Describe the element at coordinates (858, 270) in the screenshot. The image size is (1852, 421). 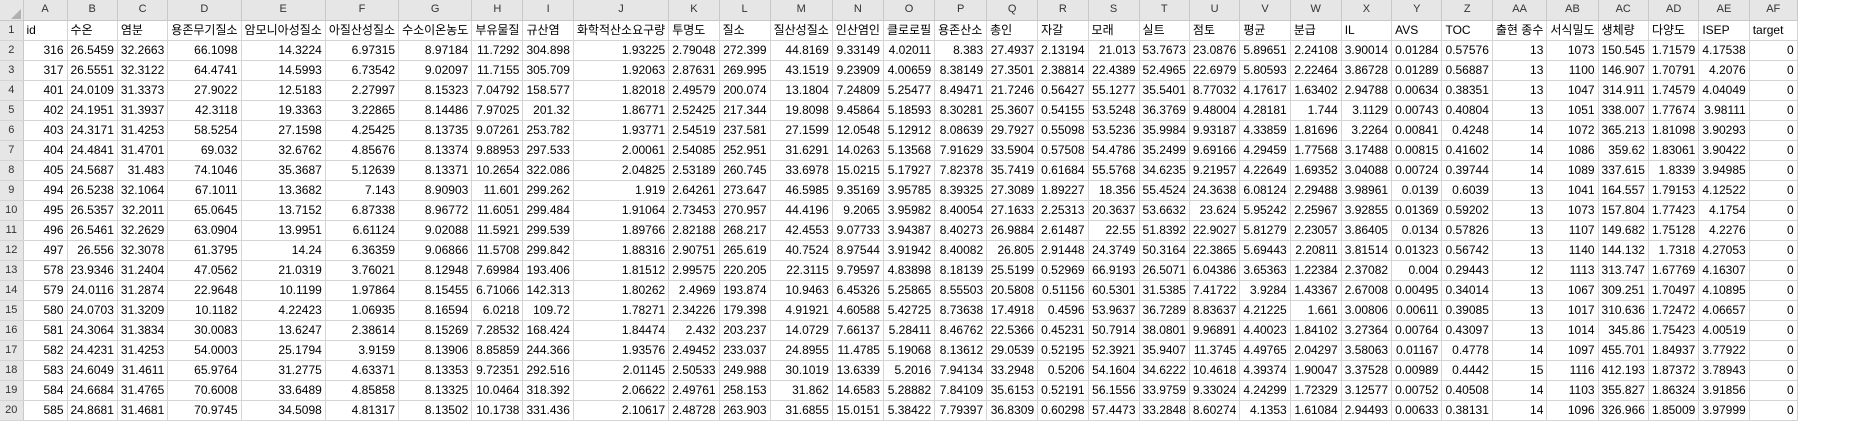
I see `cell: 9.79597` at that location.